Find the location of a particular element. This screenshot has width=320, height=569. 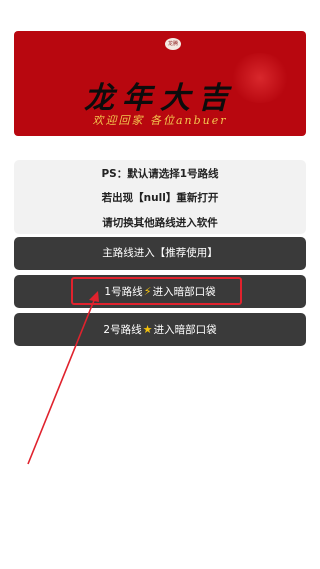

arrow-head is located at coordinates (94, 296).